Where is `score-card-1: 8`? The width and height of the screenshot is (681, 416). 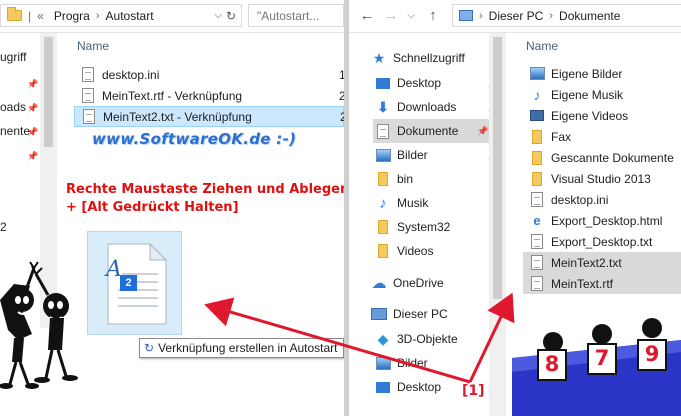 score-card-1: 8 is located at coordinates (552, 364).